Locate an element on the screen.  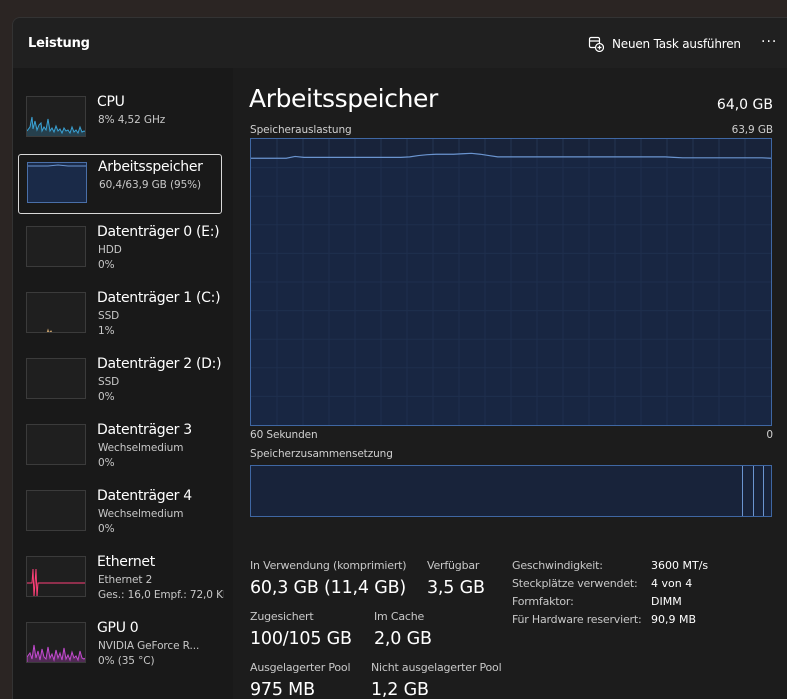
sidebar-item-name: Datenträger 4 is located at coordinates (144, 496).